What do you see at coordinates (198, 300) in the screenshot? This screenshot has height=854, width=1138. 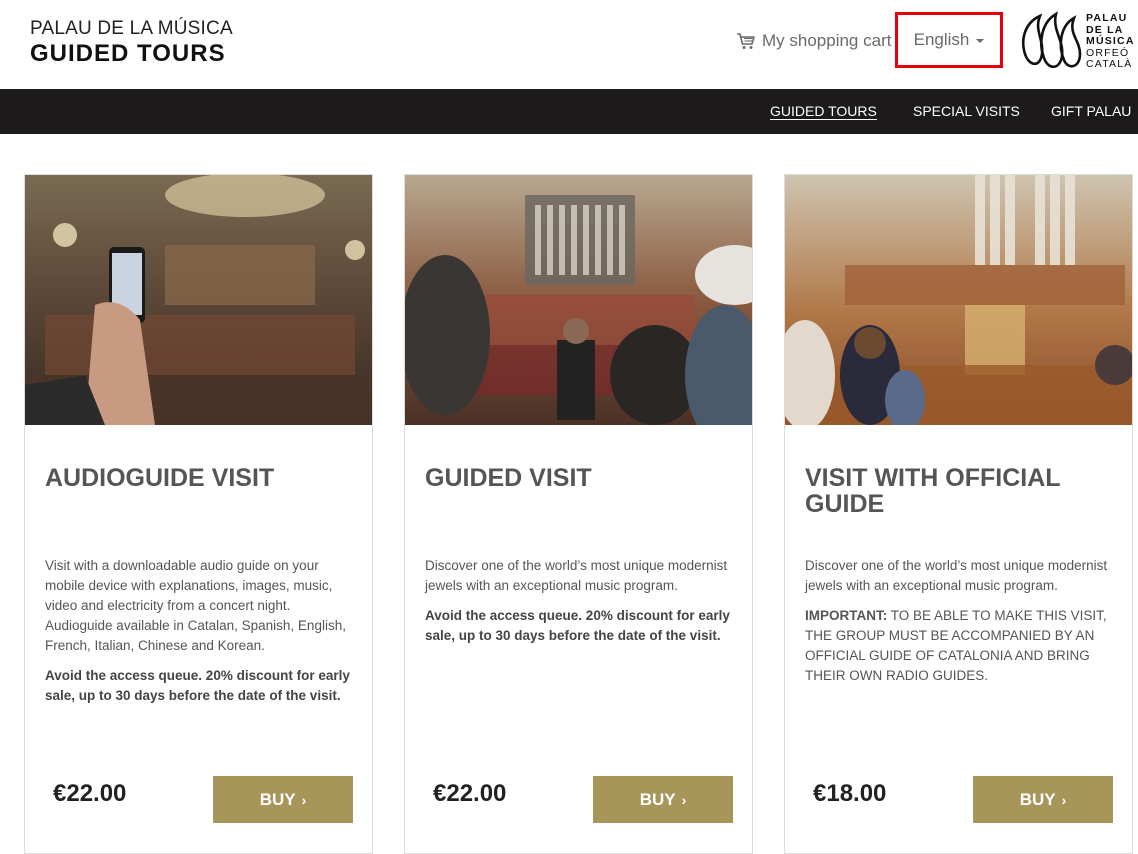 I see `concert-hall-photo` at bounding box center [198, 300].